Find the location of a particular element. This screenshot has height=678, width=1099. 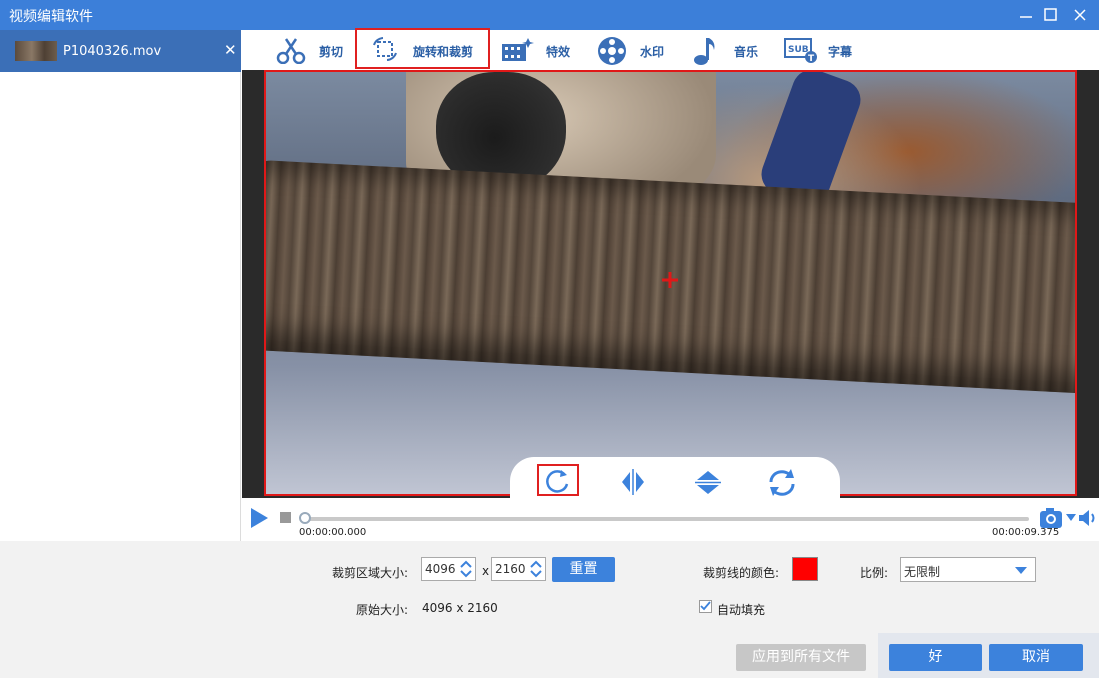

crop-line-color-swatch is located at coordinates (805, 569).